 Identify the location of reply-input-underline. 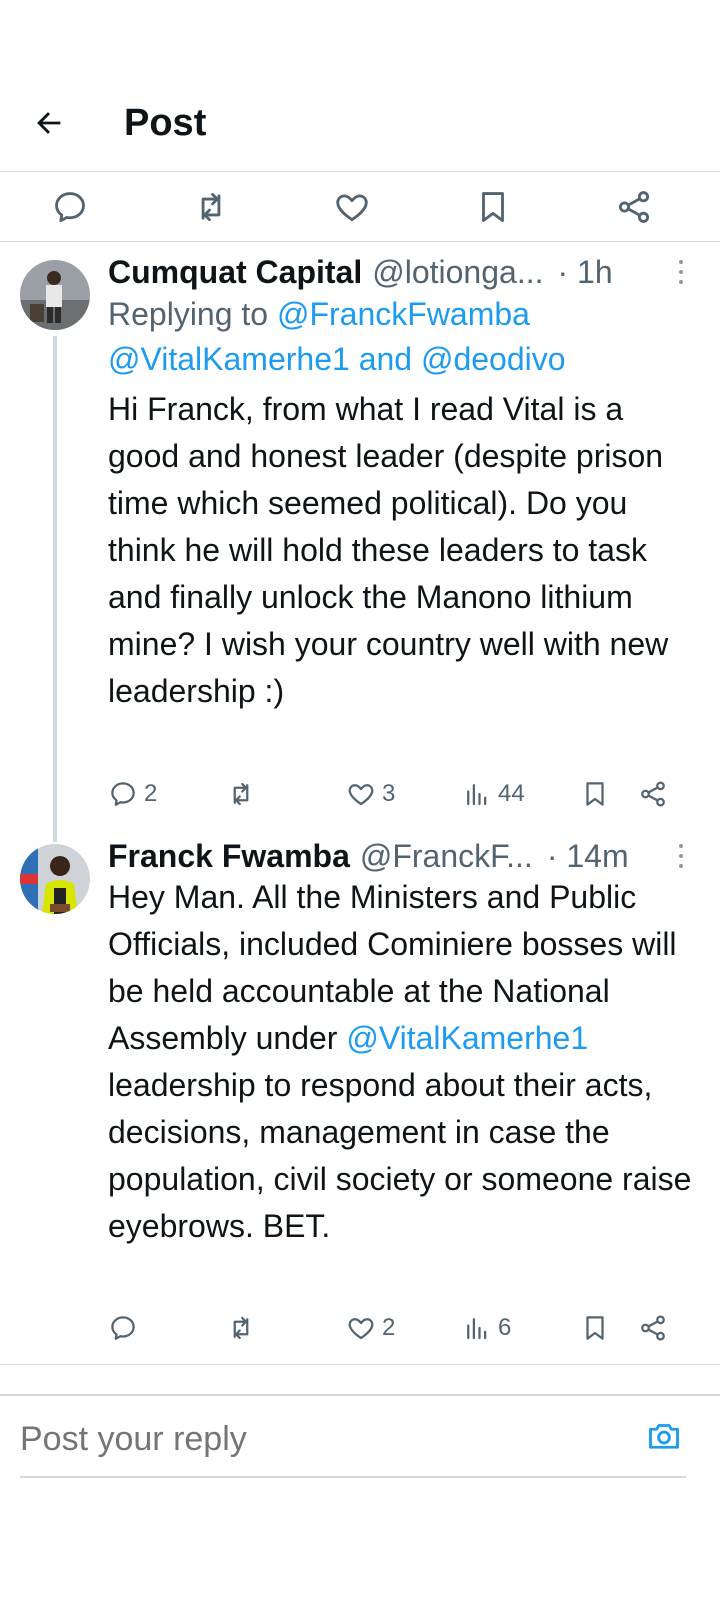
(353, 1477).